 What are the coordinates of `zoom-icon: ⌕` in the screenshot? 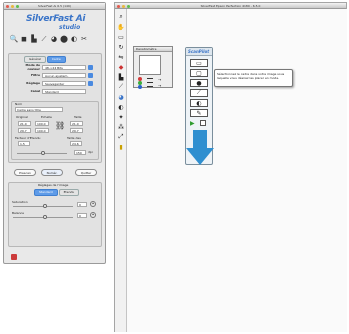 It's located at (121, 17).